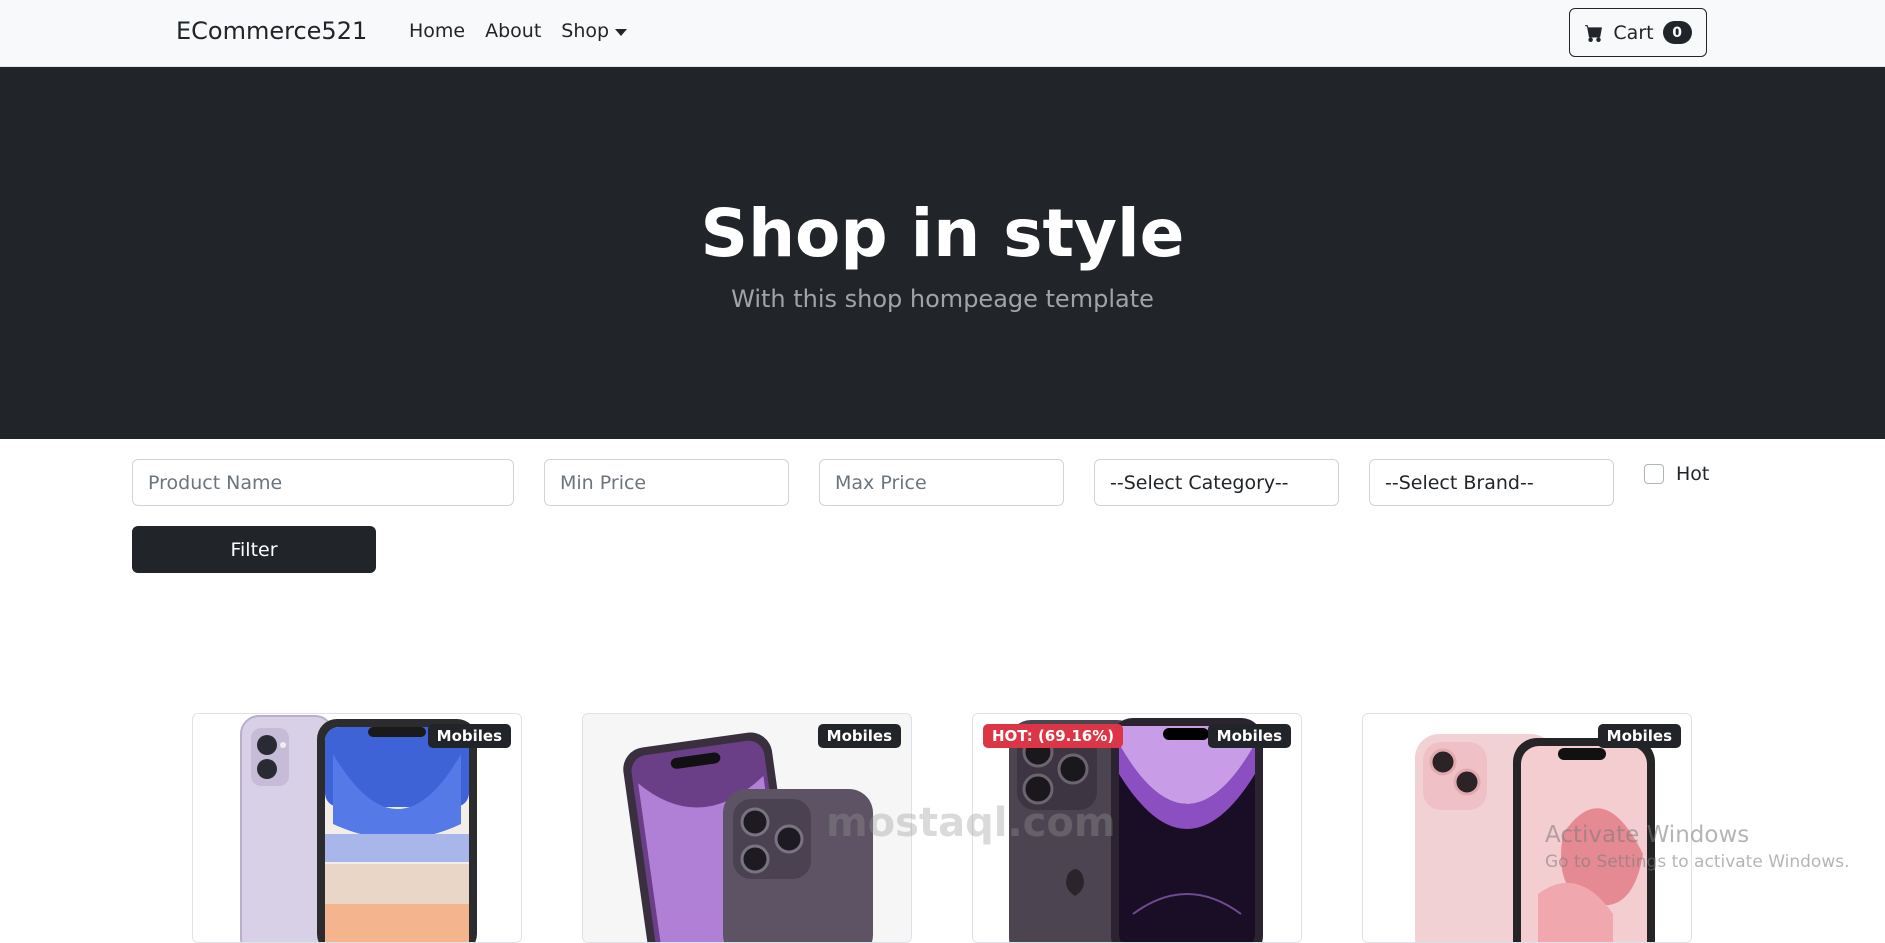  Describe the element at coordinates (437, 31) in the screenshot. I see `nav-home: Home` at that location.